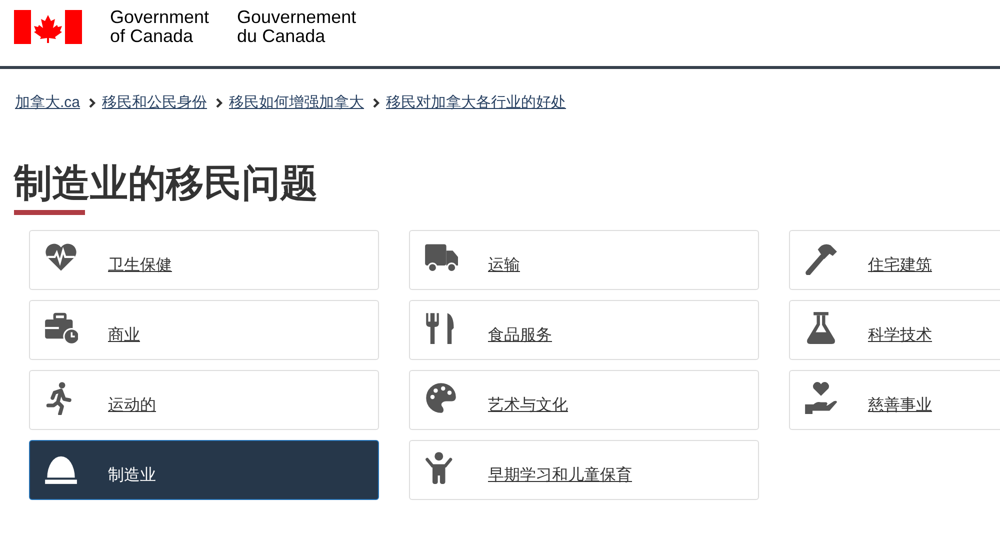 The height and width of the screenshot is (538, 1000). Describe the element at coordinates (584, 260) in the screenshot. I see `sector-card-link: 运输` at that location.